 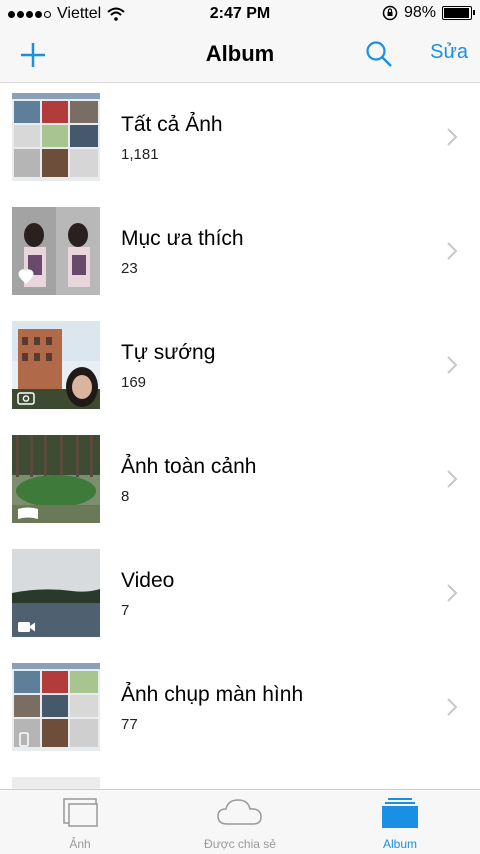 What do you see at coordinates (212, 694) in the screenshot?
I see `album-title: Ảnh chụp màn hình` at bounding box center [212, 694].